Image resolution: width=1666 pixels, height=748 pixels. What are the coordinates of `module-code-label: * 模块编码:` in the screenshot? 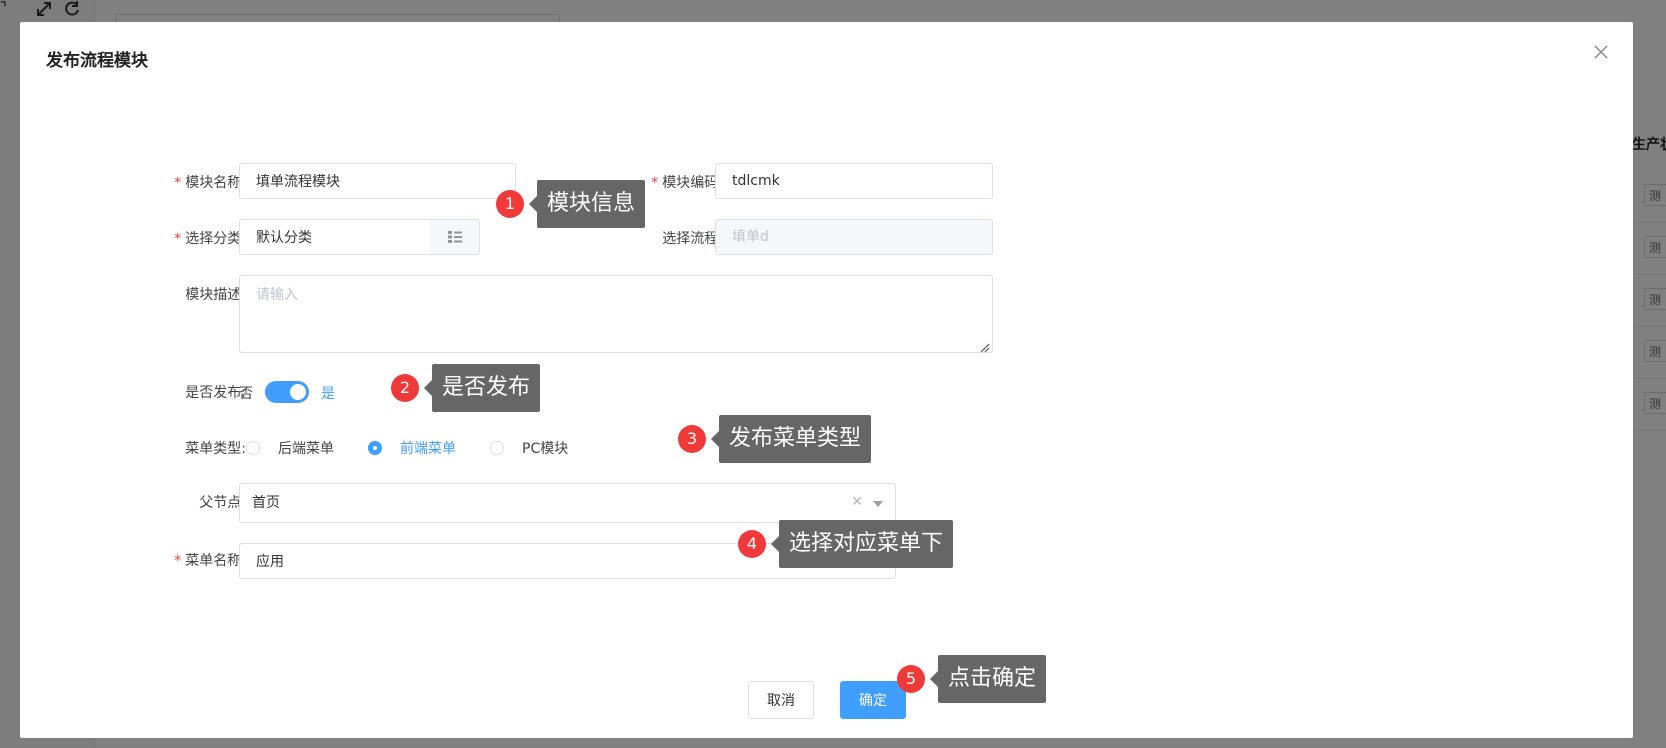 It's located at (687, 183).